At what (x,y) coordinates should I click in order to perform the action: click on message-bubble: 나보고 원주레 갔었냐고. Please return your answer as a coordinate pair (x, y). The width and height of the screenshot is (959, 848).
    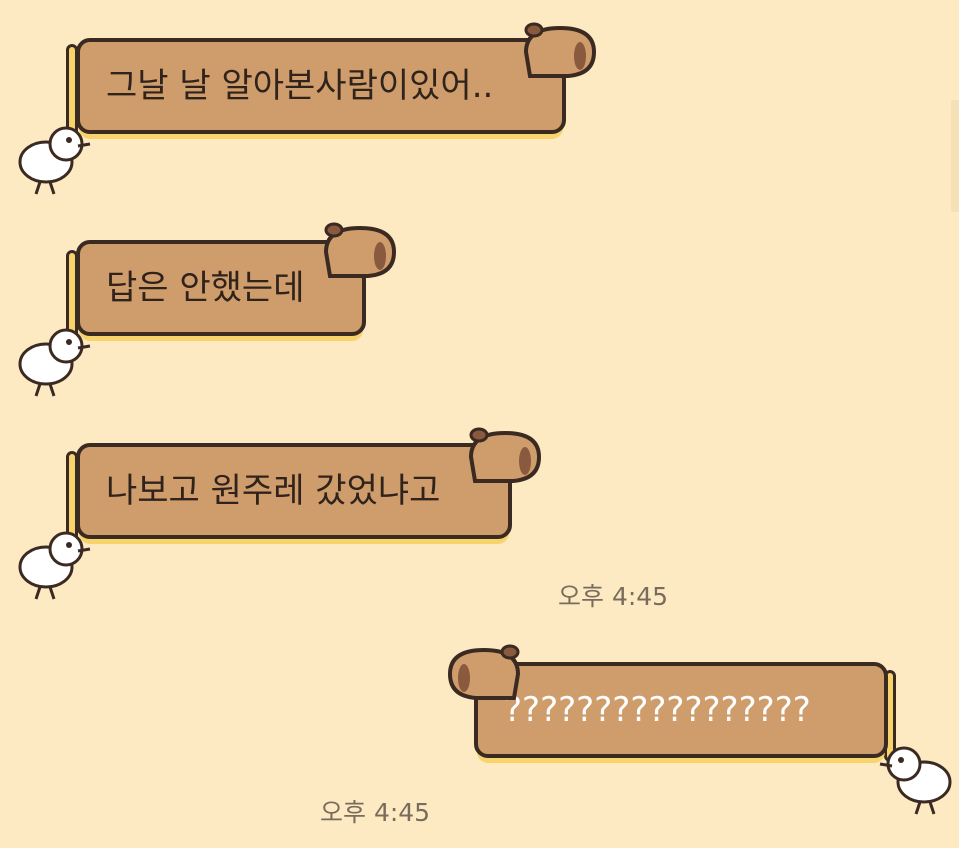
    Looking at the image, I should click on (294, 491).